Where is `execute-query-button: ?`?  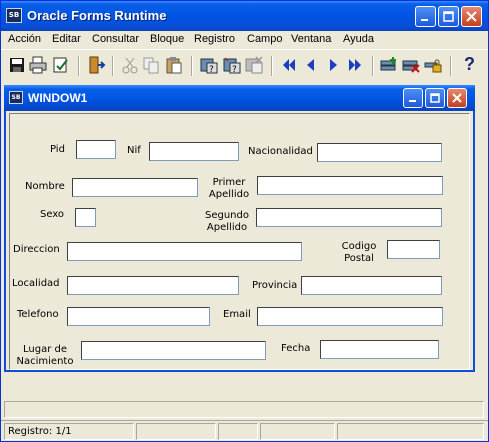
execute-query-button: ? is located at coordinates (232, 65).